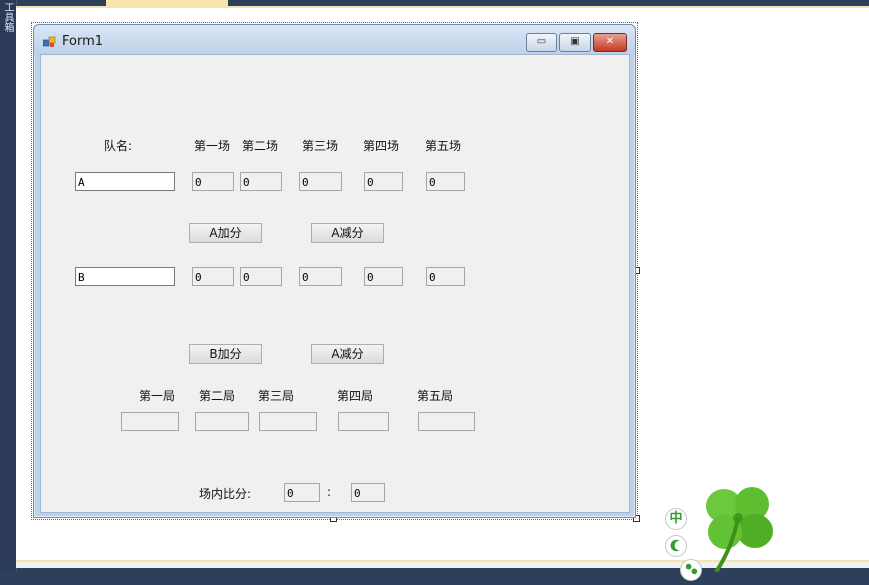 Image resolution: width=869 pixels, height=585 pixels. Describe the element at coordinates (8, 286) in the screenshot. I see `toolbox-strip: 工具箱` at that location.